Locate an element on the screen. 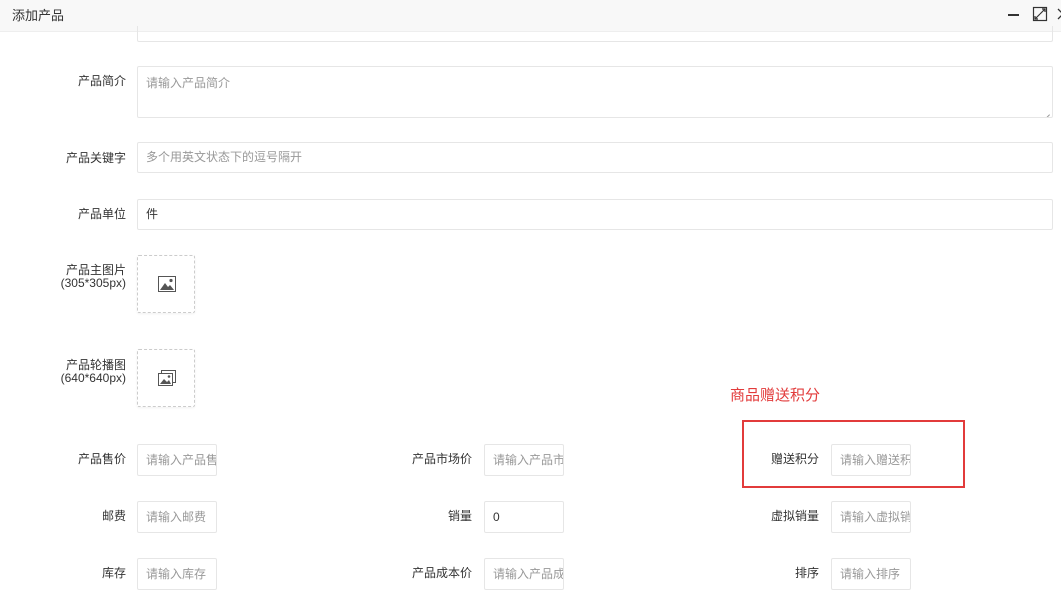 This screenshot has width=1061, height=607. virtual-sales-input: 请输入虚拟销 is located at coordinates (871, 517).